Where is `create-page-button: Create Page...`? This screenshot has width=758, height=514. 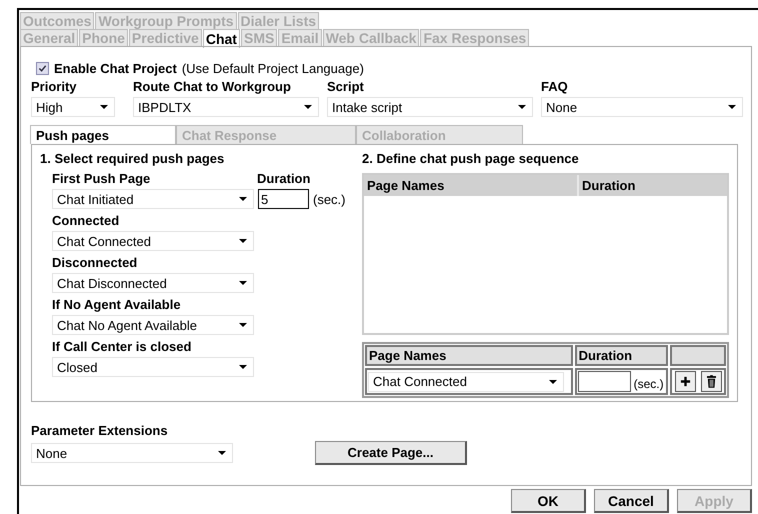 create-page-button: Create Page... is located at coordinates (391, 453).